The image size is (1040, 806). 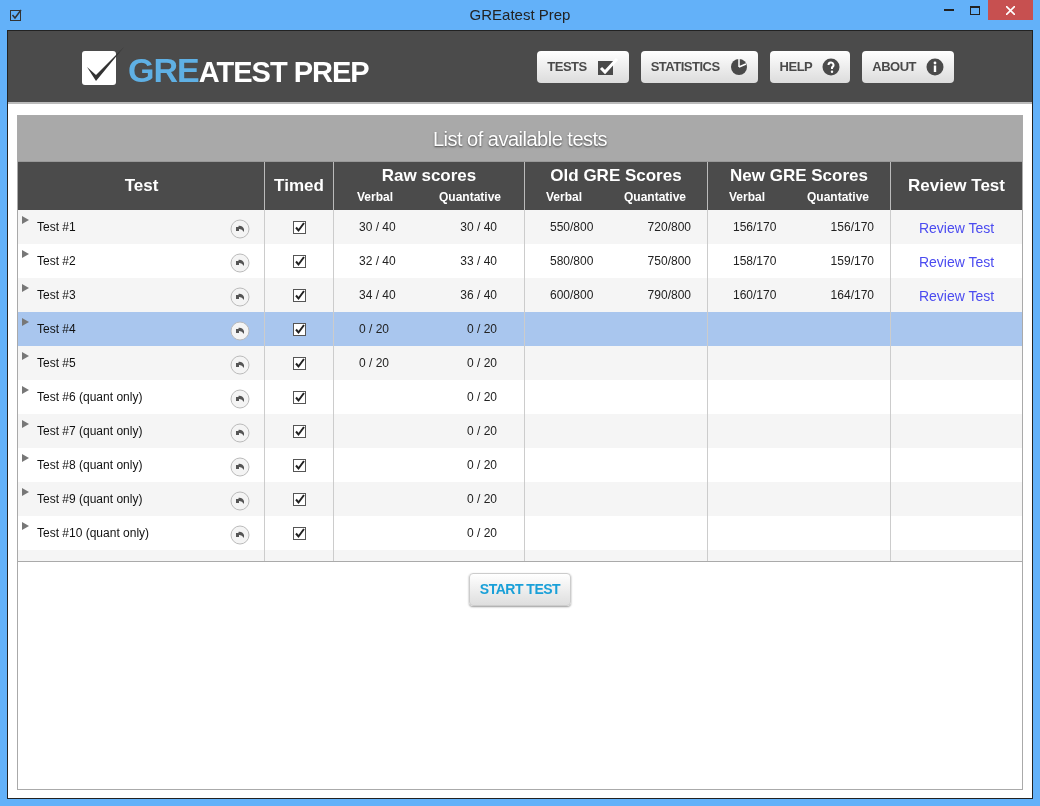 I want to click on test-name: Test #9 (quant only), so click(x=90, y=499).